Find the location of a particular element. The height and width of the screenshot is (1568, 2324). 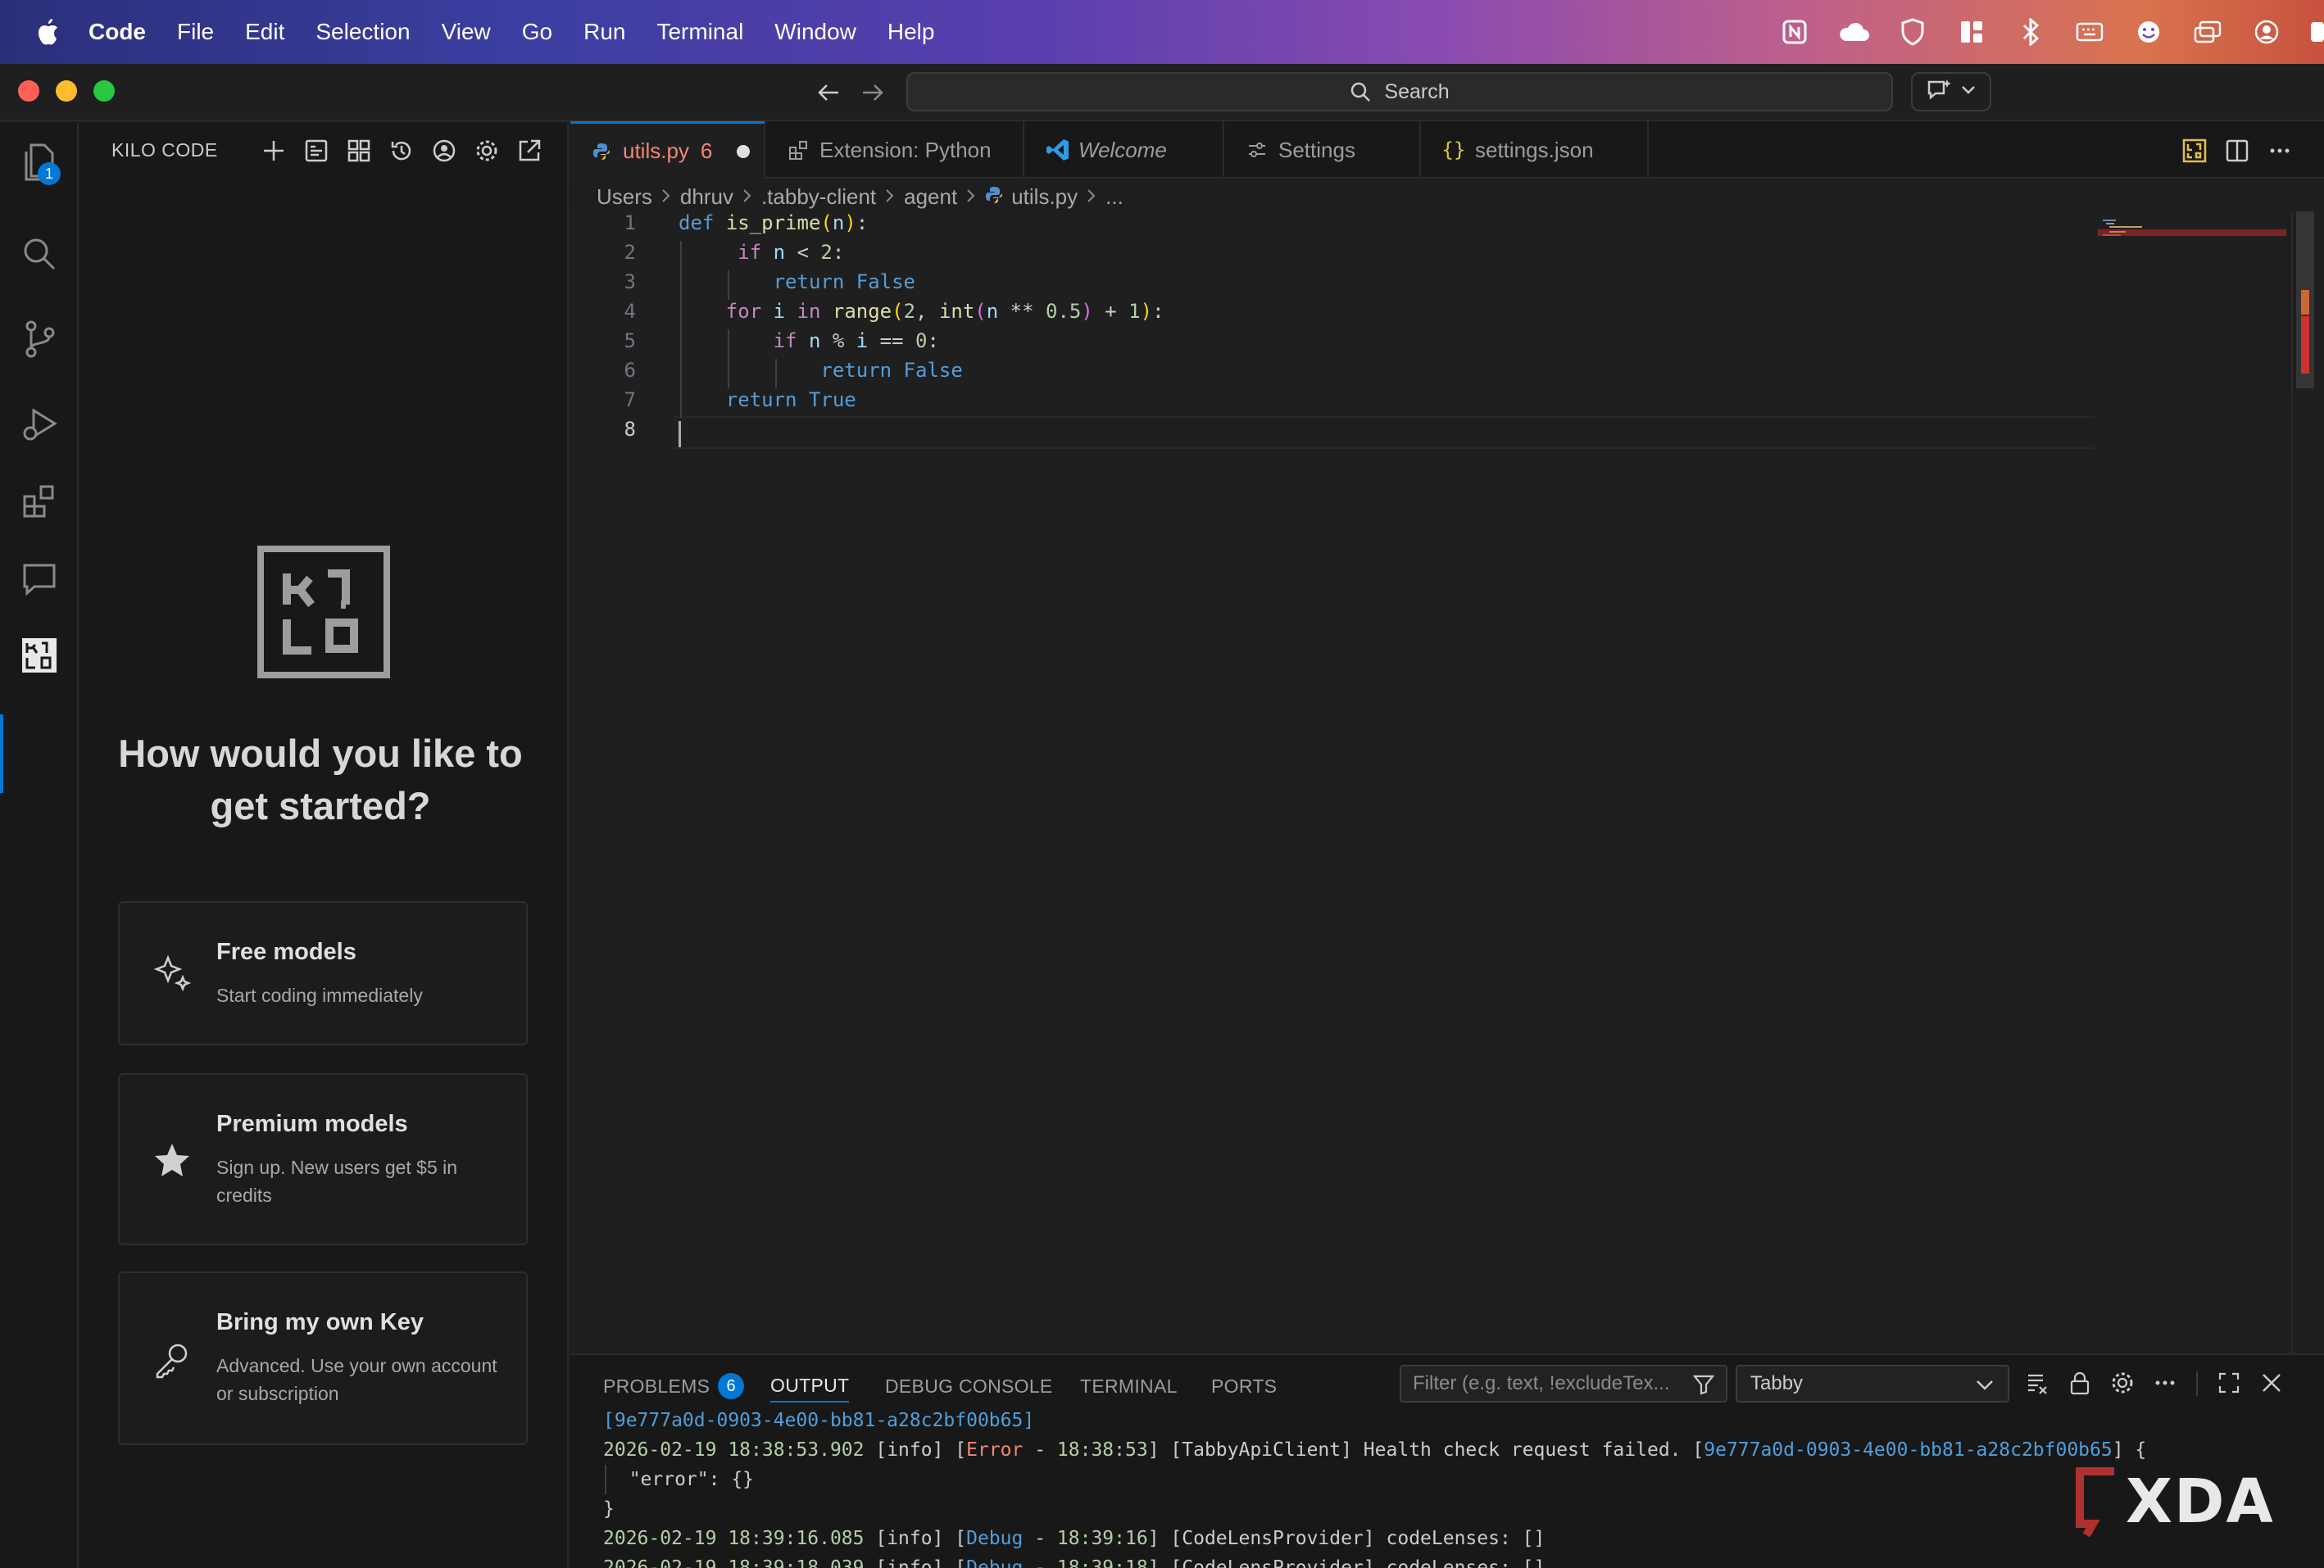

bluetooth-icon is located at coordinates (2031, 32).